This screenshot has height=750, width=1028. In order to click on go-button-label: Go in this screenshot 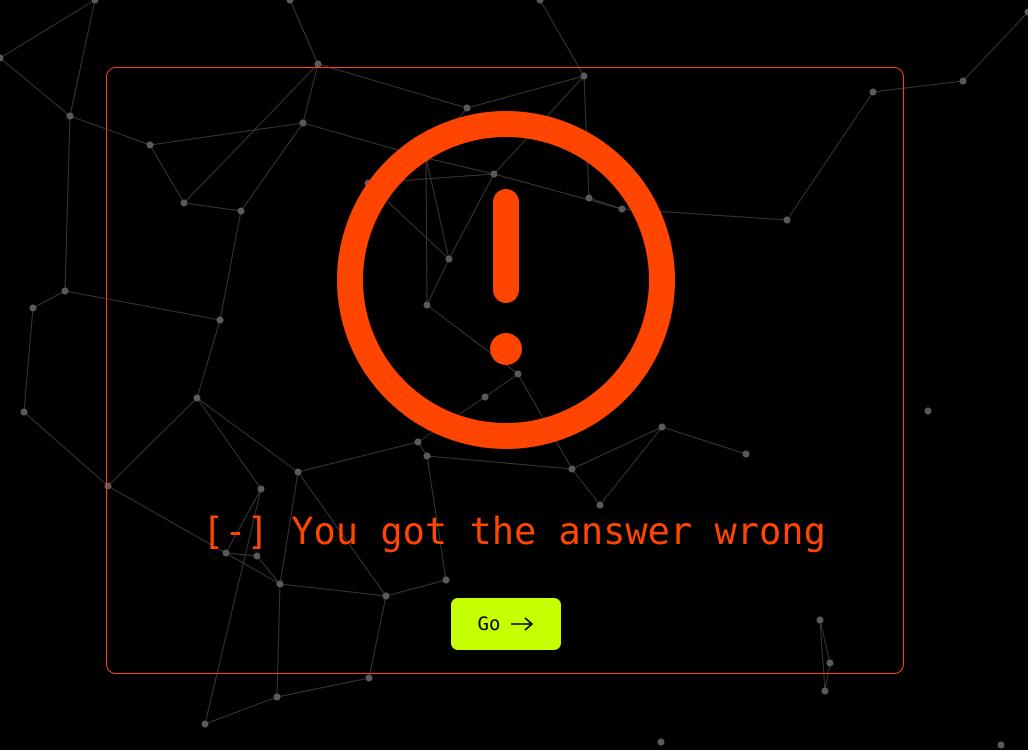, I will do `click(489, 624)`.